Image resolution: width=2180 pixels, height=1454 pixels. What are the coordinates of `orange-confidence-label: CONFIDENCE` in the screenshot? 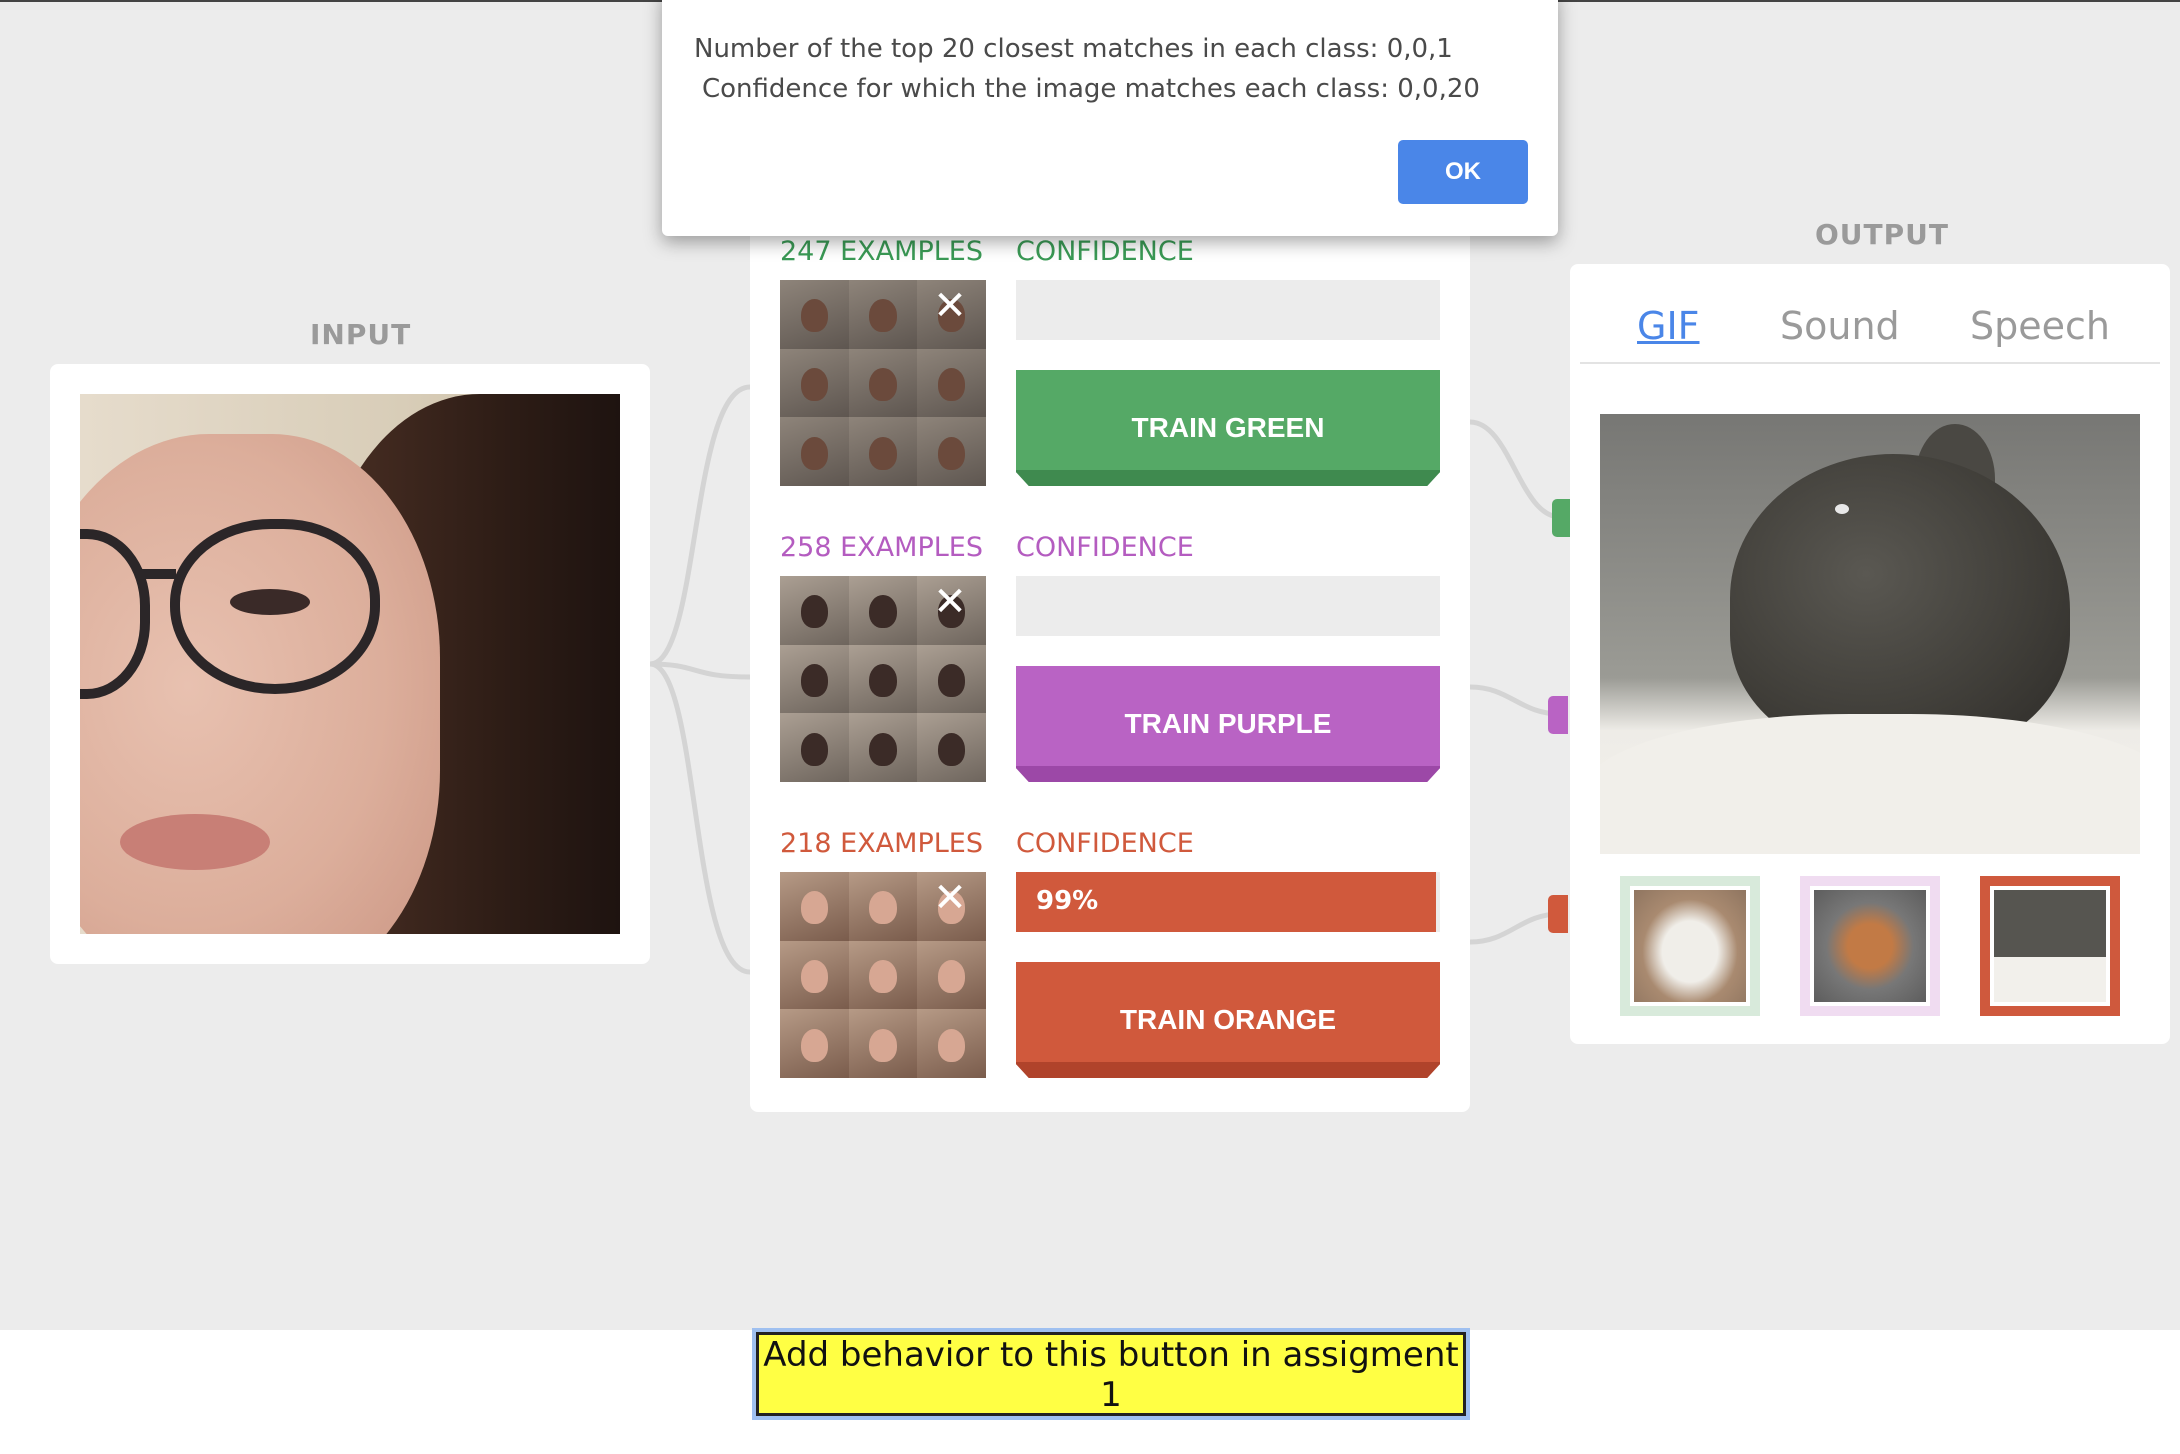 It's located at (1105, 843).